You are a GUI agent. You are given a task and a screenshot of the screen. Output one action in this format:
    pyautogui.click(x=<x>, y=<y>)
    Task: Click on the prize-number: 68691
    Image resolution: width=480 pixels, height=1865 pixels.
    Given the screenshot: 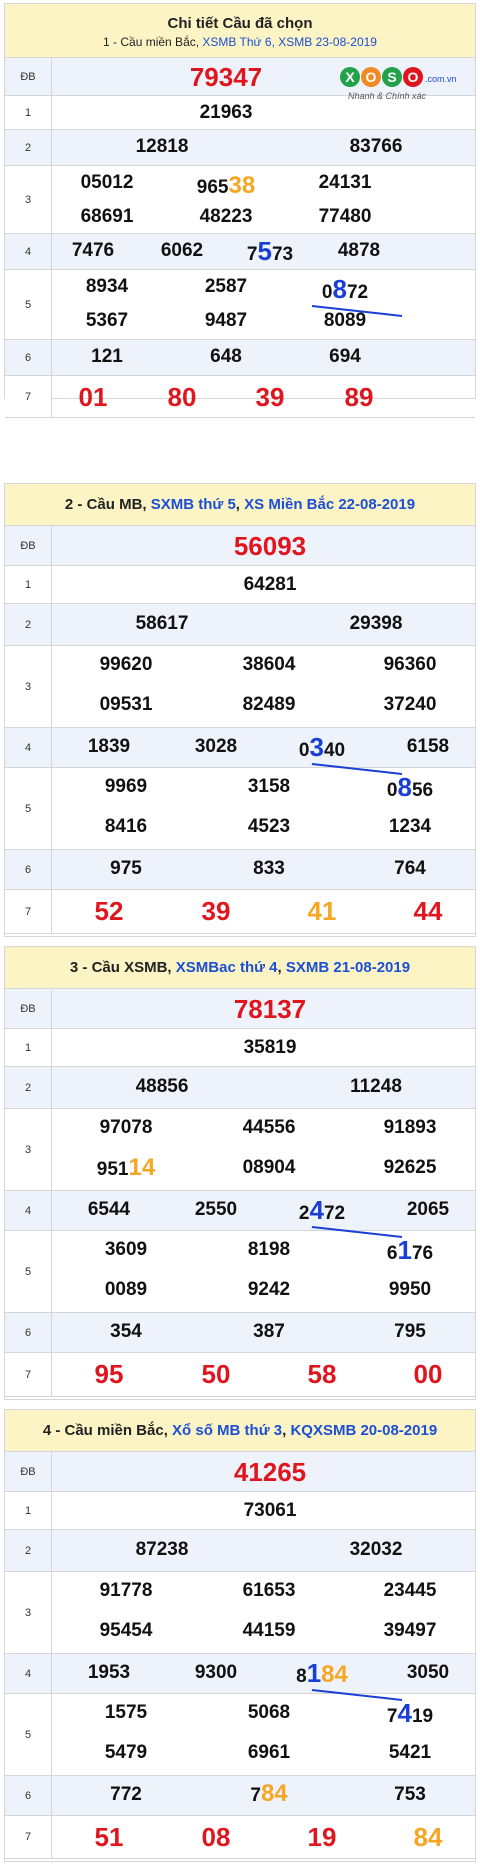 What is the action you would take?
    pyautogui.click(x=107, y=216)
    